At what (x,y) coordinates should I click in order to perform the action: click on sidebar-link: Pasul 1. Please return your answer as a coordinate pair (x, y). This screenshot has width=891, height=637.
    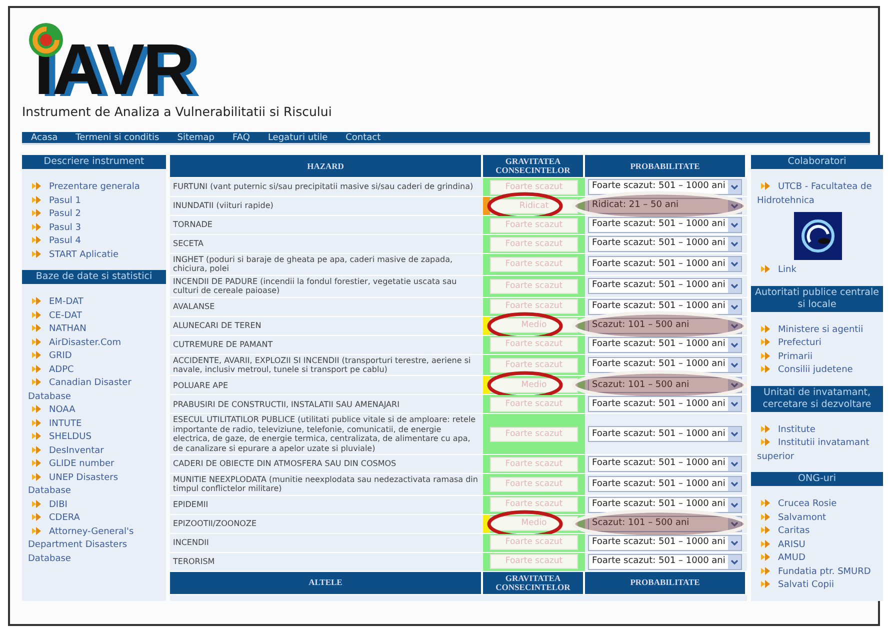
    Looking at the image, I should click on (95, 201).